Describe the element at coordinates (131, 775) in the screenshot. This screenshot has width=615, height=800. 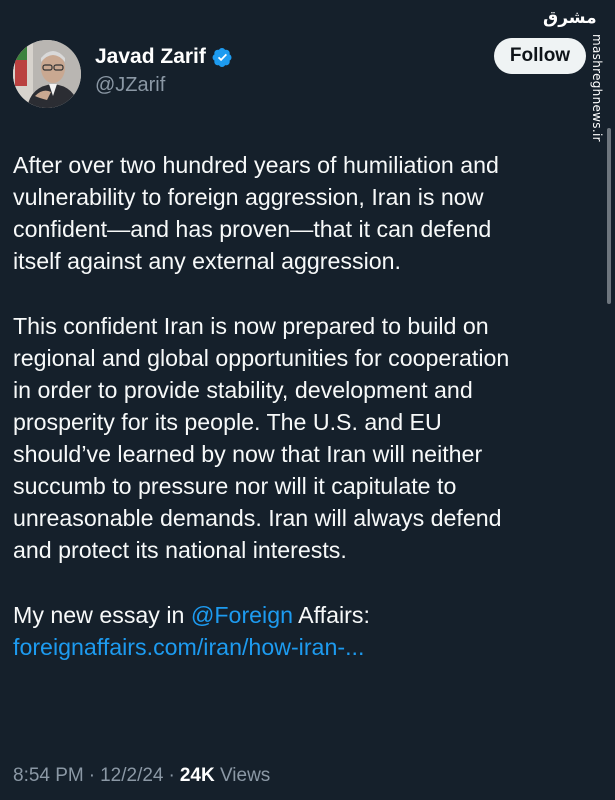
I see `tweet-date: 12/2/24` at that location.